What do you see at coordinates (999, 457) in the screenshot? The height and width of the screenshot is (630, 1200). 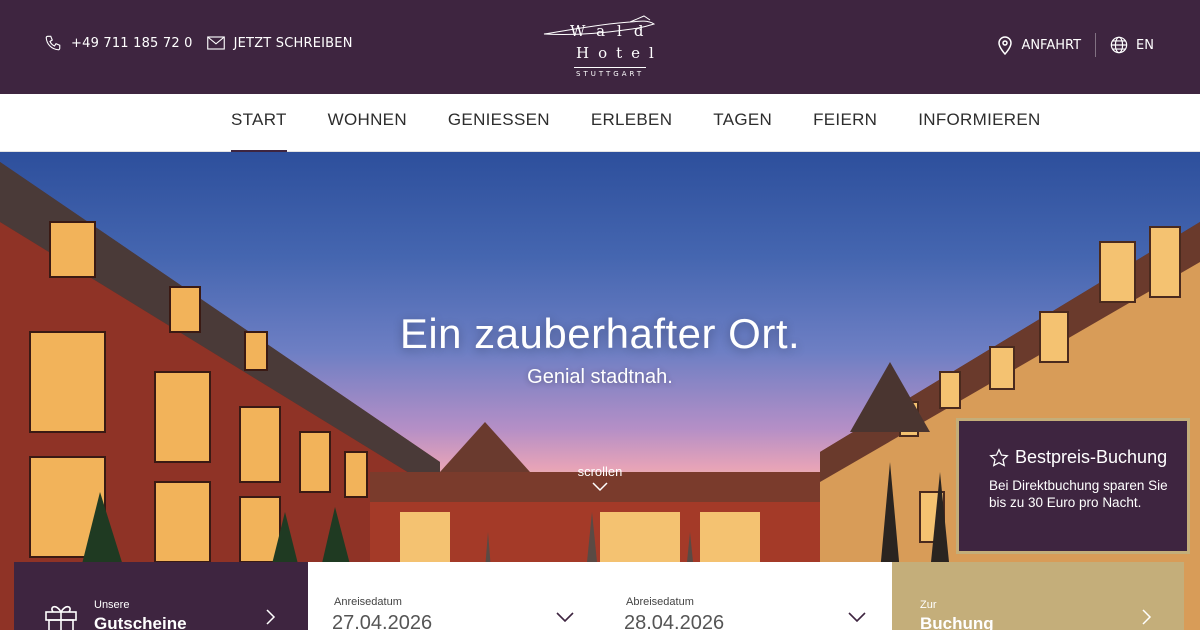 I see `star-icon` at bounding box center [999, 457].